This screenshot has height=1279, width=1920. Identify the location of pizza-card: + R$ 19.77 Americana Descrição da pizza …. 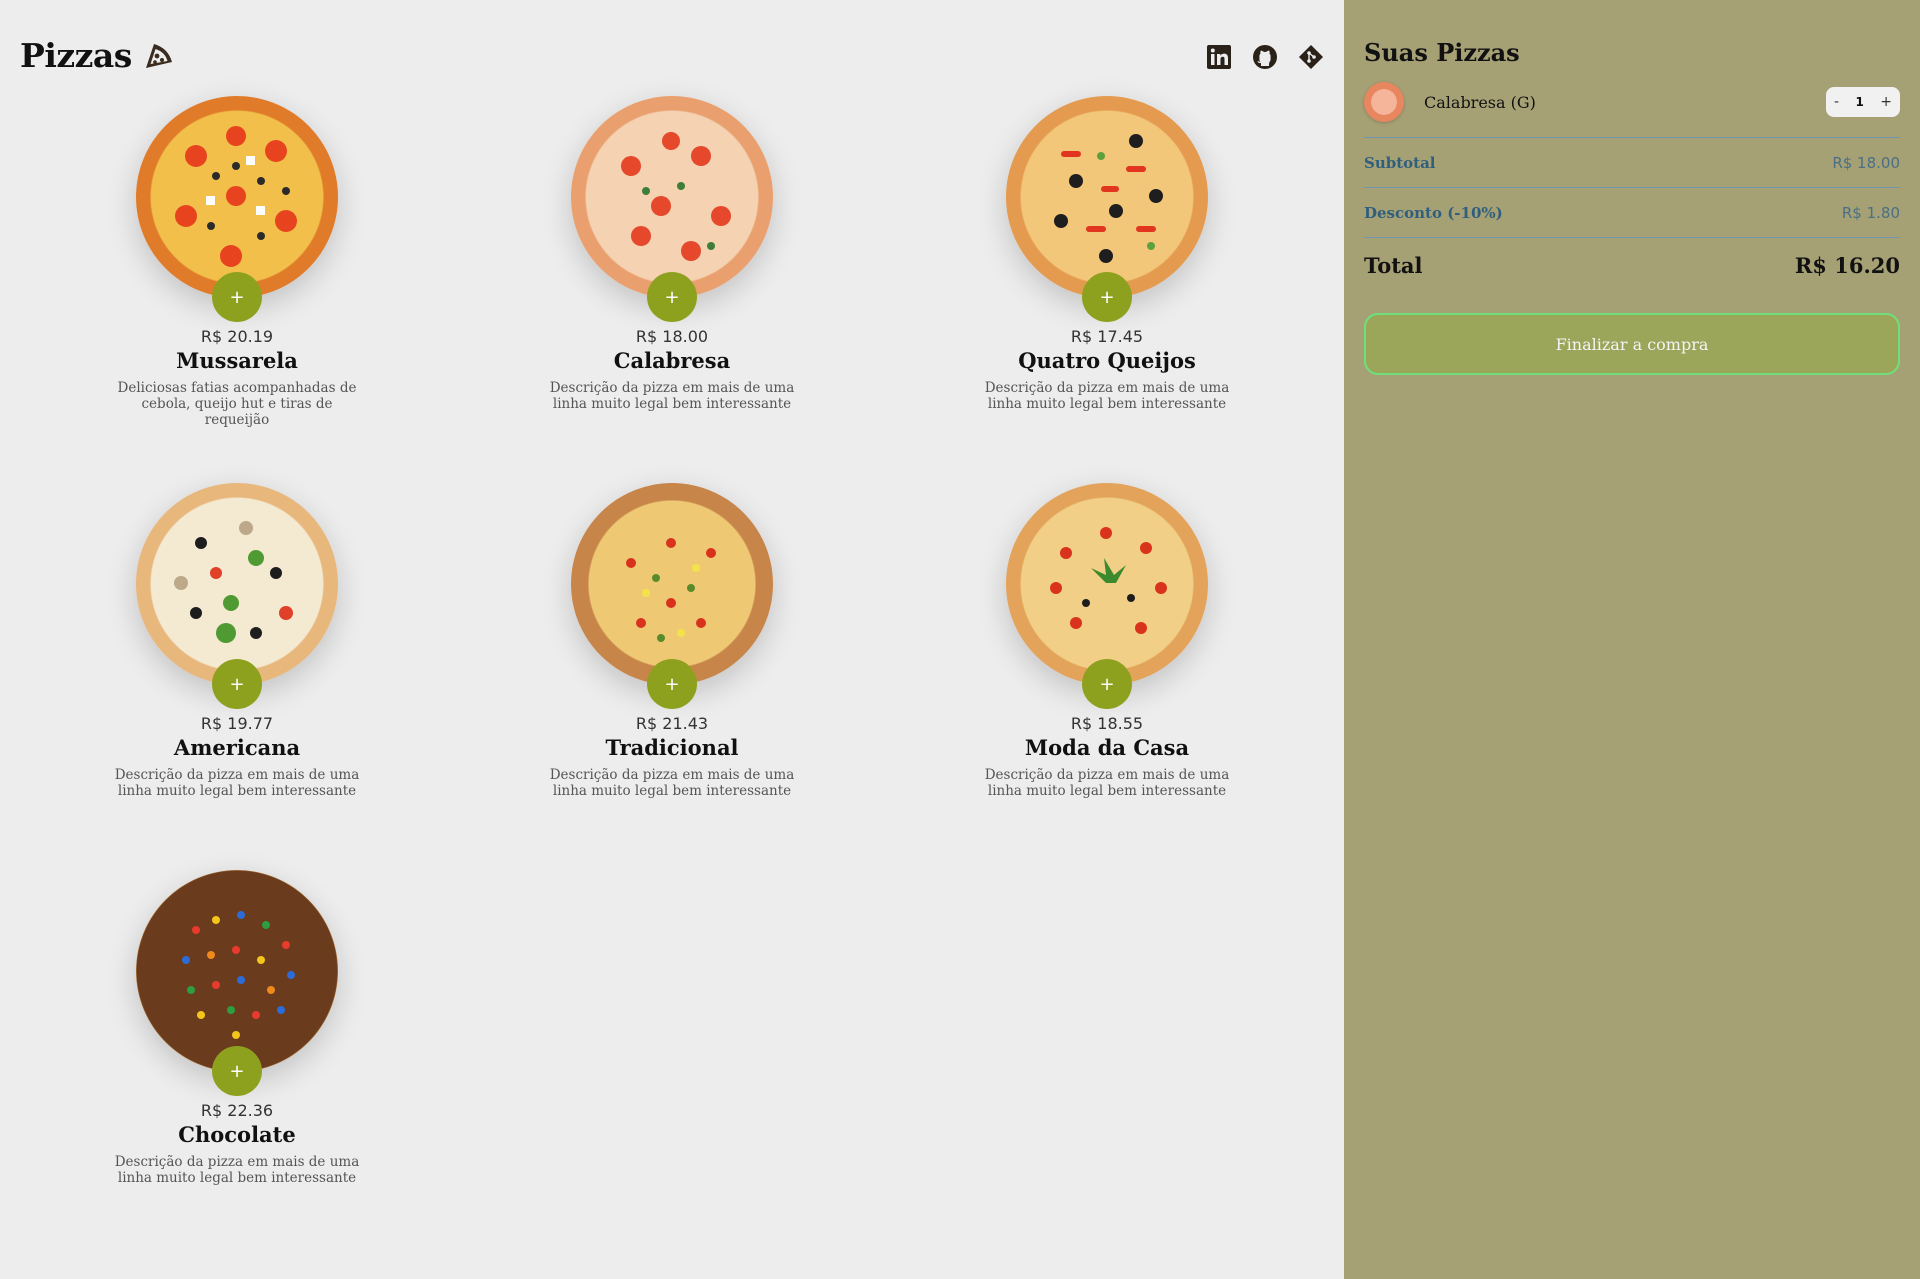
(237, 676).